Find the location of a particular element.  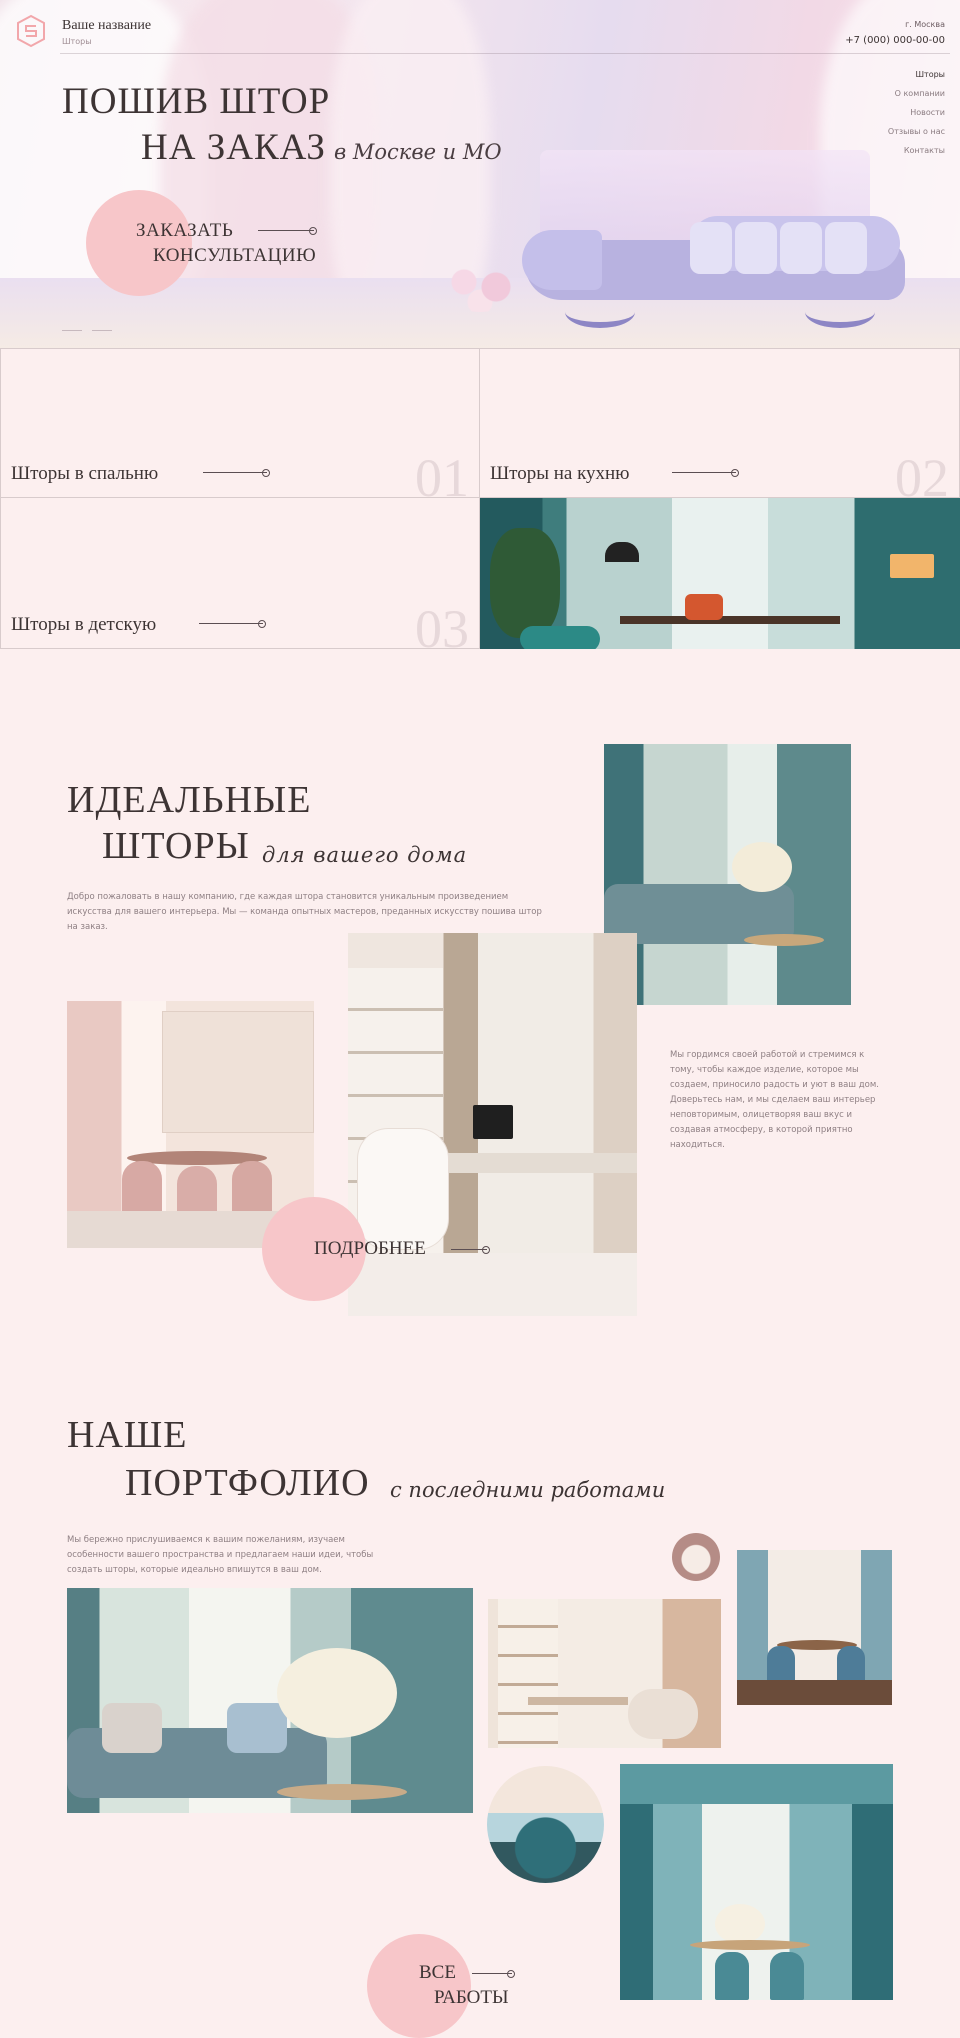

nav-item-reviews: Отзывы о нас is located at coordinates (916, 131).